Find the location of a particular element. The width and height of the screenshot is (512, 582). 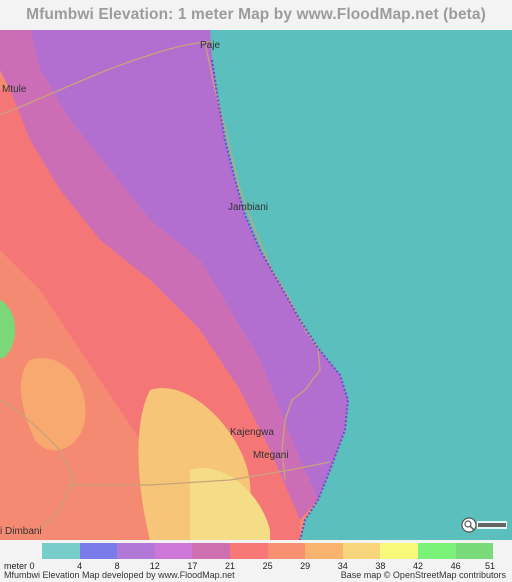

legend-swatches is located at coordinates (268, 551).